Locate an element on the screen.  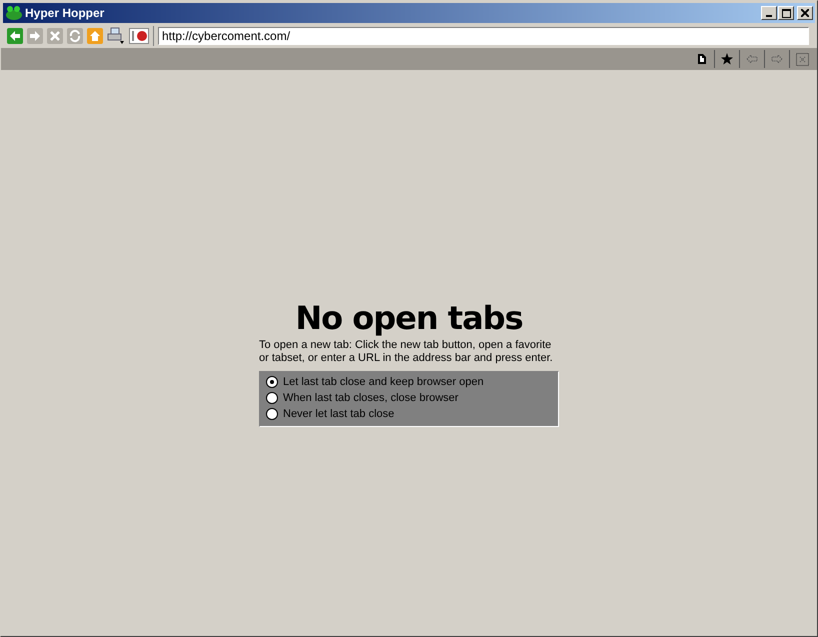
maximize-button is located at coordinates (786, 13).